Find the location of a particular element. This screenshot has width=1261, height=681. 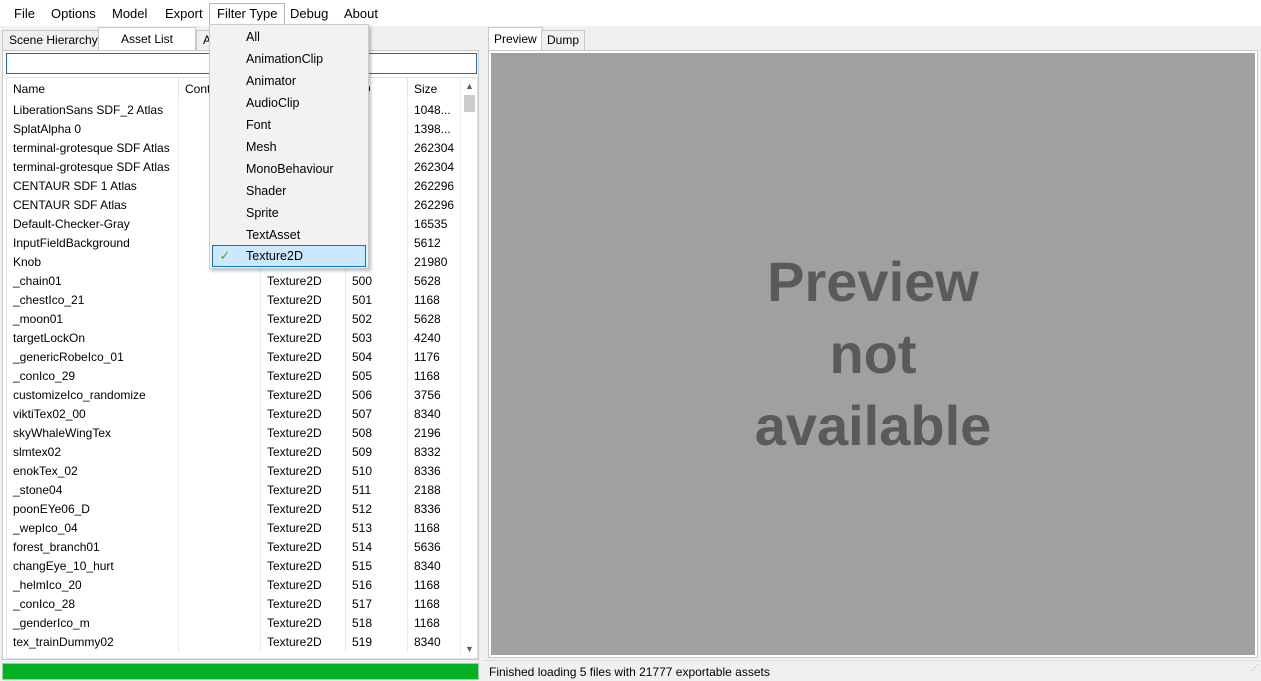

filter-menu-item-sprite: Sprite is located at coordinates (289, 213).